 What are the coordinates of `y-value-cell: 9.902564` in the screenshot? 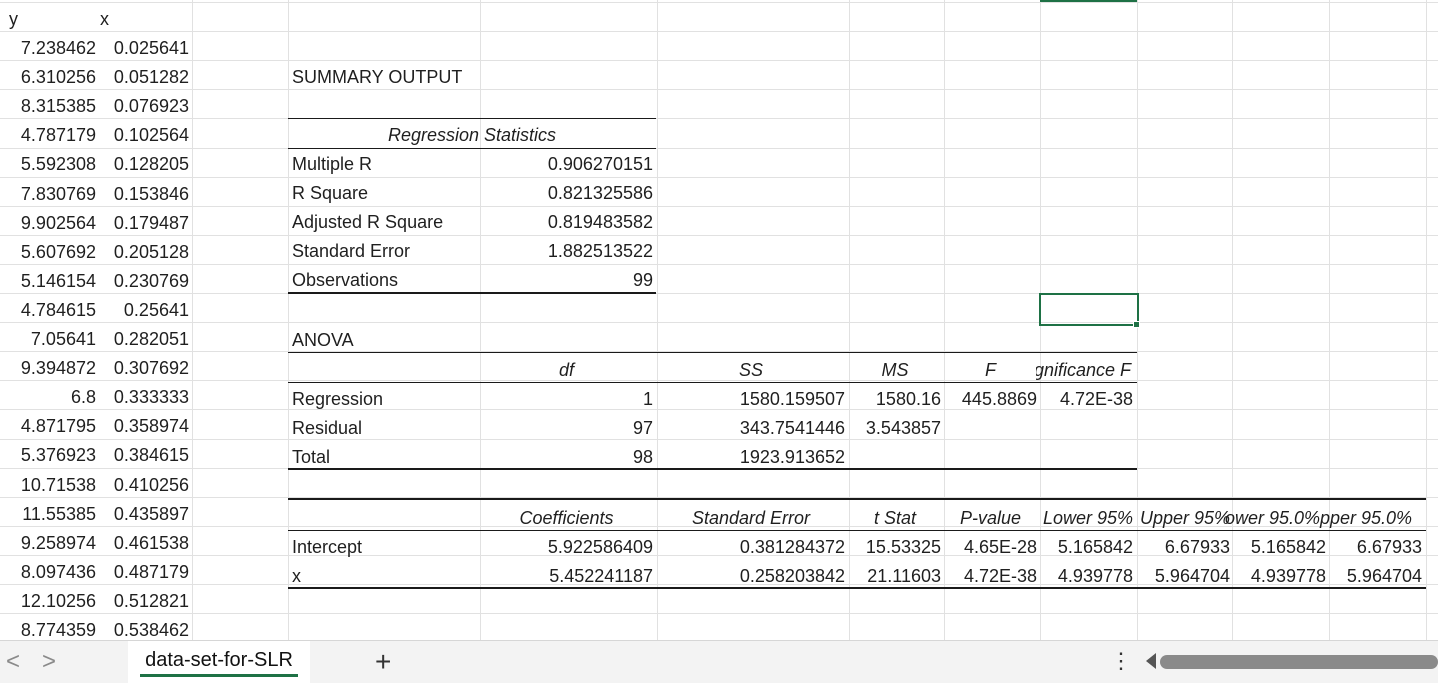 It's located at (50, 222).